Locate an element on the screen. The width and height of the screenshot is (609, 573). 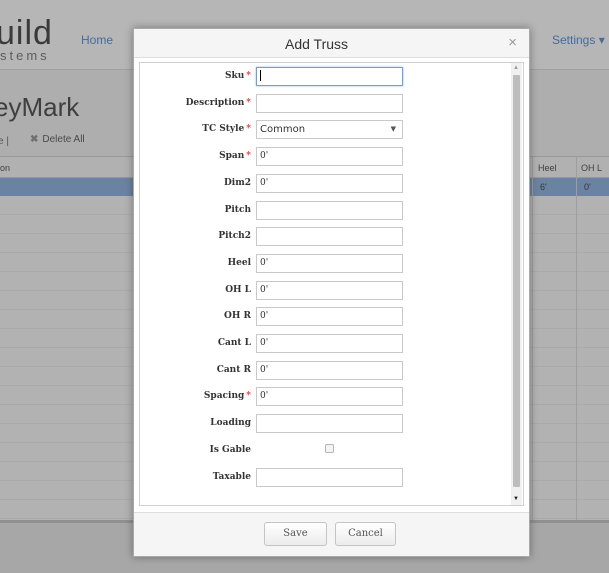
form-row-loading: Loading is located at coordinates (325, 425).